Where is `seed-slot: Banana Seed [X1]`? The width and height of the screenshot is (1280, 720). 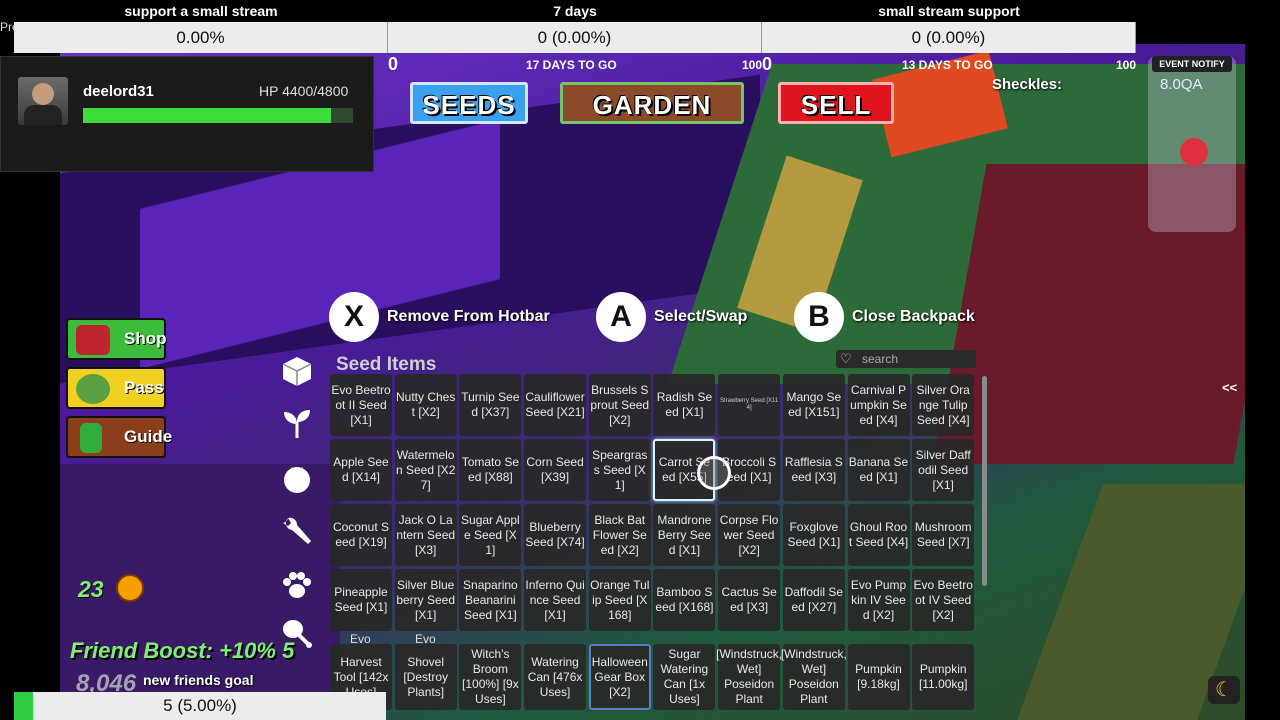
seed-slot: Banana Seed [X1] is located at coordinates (878, 470).